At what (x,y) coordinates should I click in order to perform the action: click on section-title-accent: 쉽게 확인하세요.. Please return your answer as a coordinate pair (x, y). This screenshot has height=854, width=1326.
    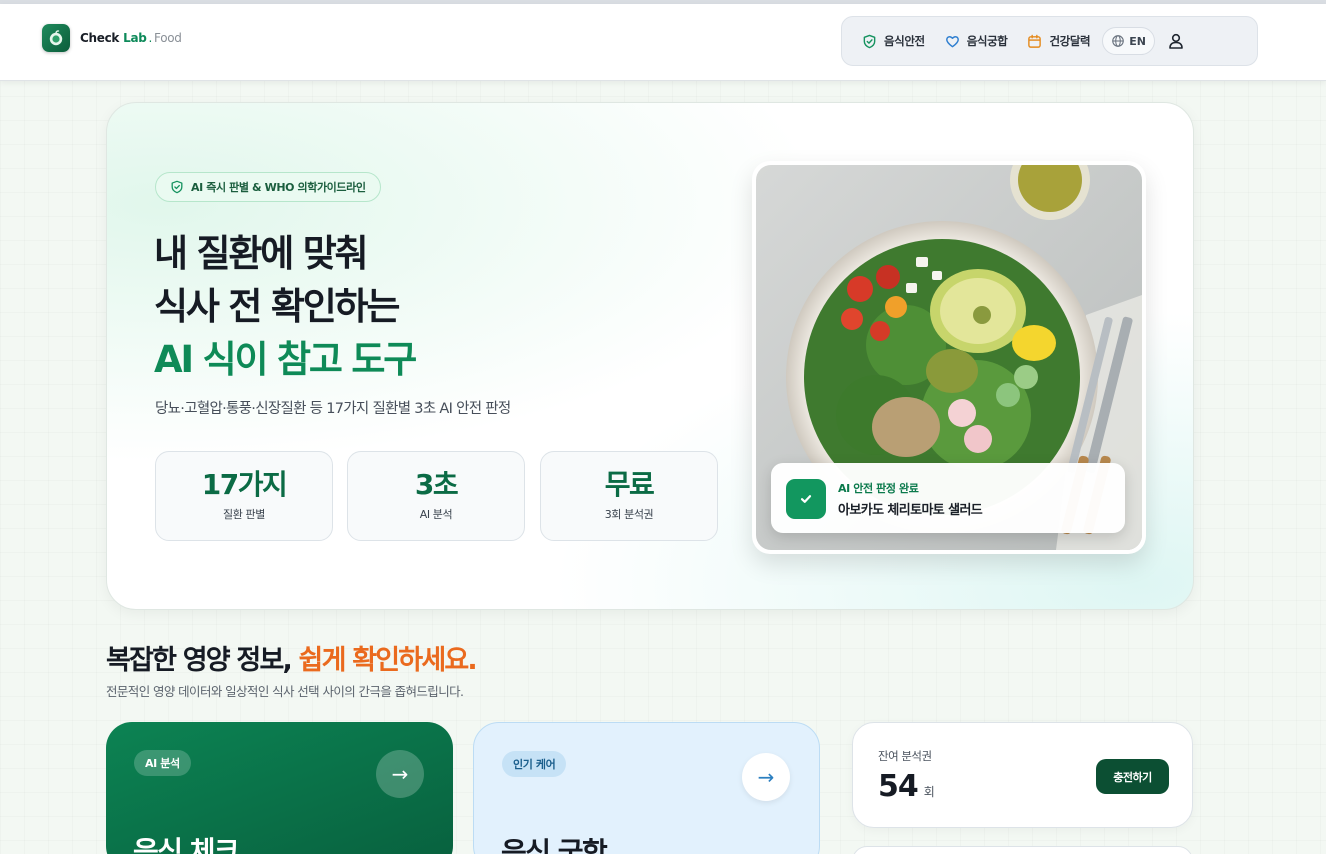
    Looking at the image, I should click on (388, 660).